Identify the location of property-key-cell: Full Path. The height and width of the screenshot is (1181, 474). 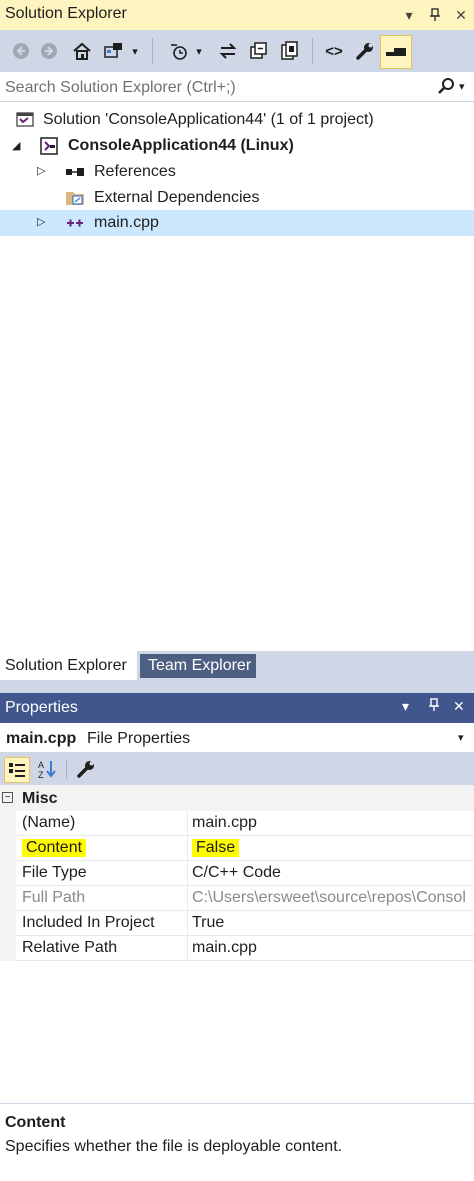
(102, 898).